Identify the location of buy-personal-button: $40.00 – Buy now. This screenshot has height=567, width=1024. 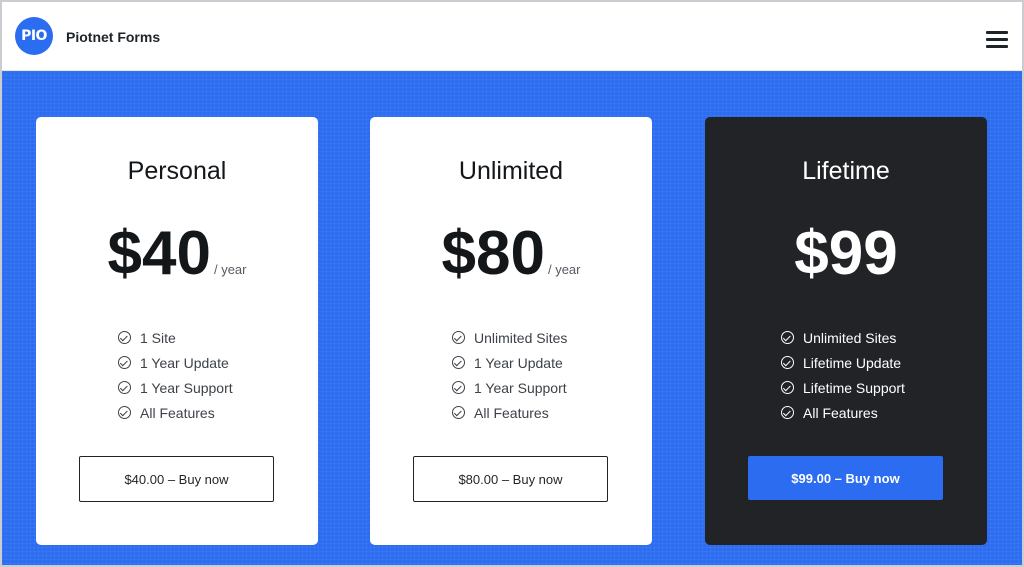
(176, 479).